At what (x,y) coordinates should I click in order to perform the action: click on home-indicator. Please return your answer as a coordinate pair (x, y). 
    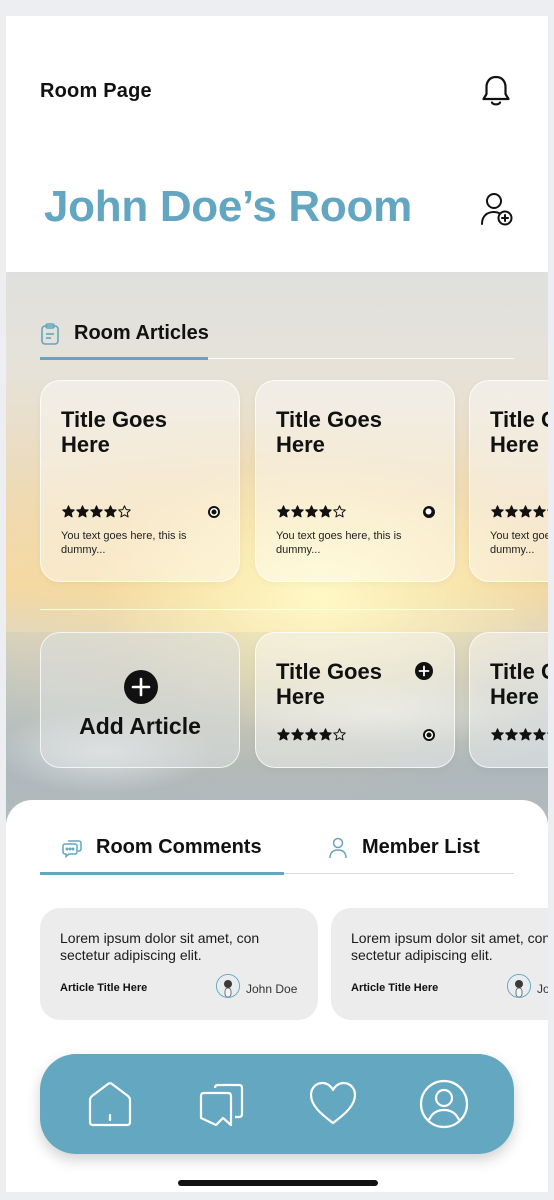
    Looking at the image, I should click on (278, 1183).